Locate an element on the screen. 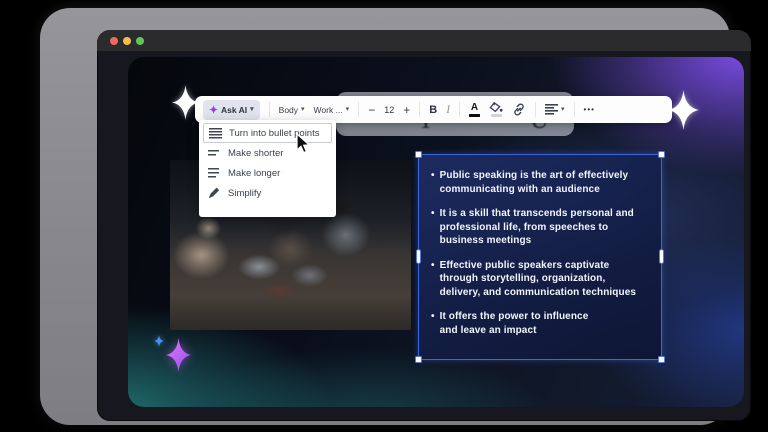  increase-font-size-button: + is located at coordinates (406, 110).